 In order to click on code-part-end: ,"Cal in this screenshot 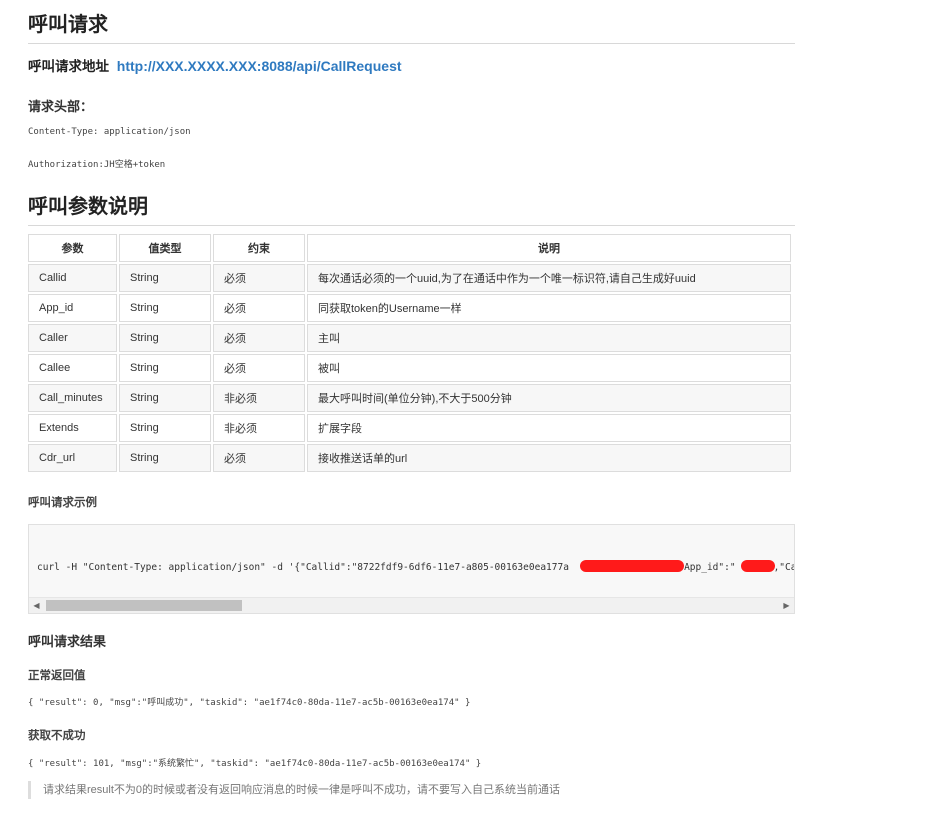, I will do `click(783, 567)`.